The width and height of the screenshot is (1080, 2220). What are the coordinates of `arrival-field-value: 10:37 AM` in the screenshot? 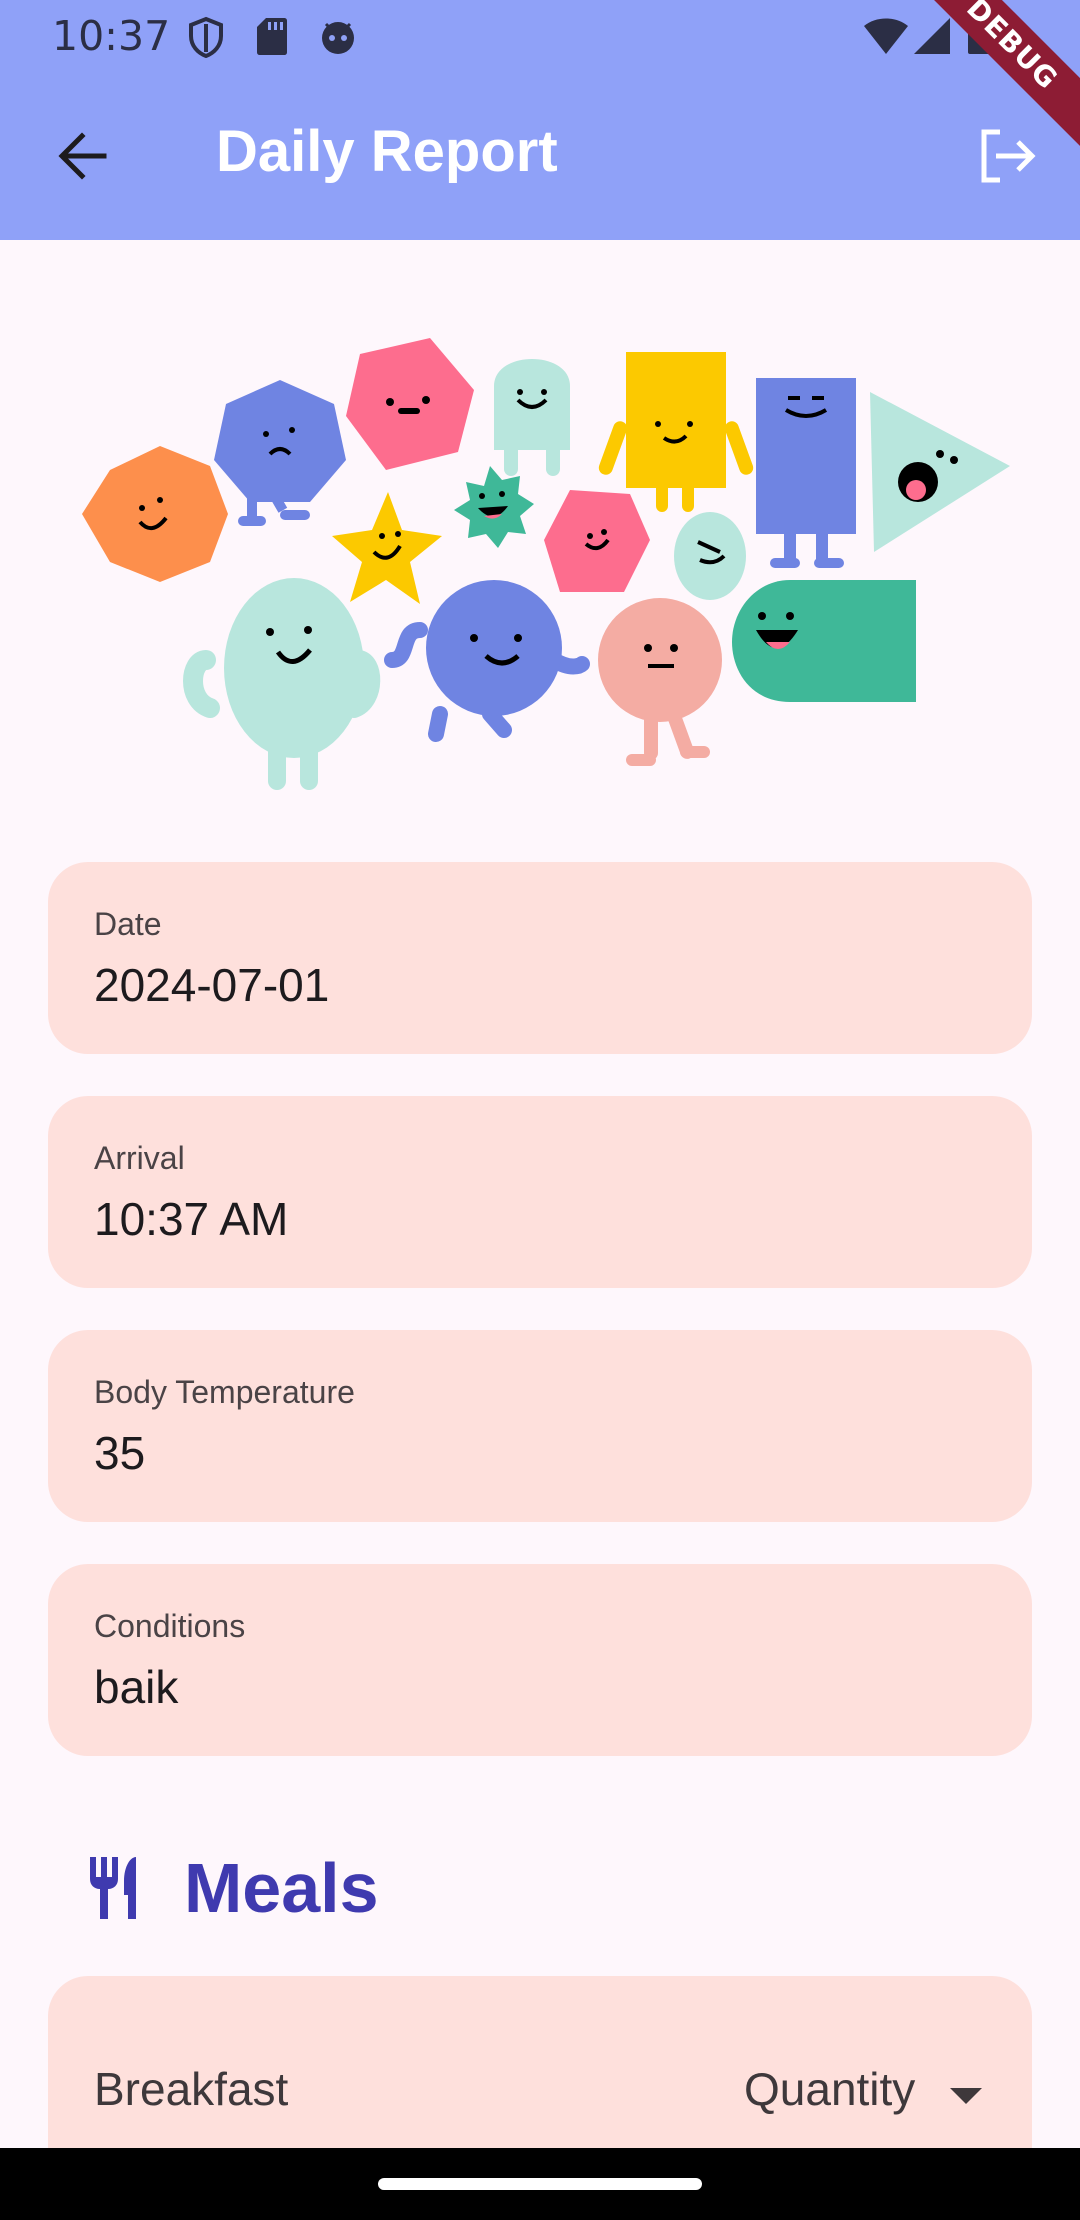 It's located at (191, 1219).